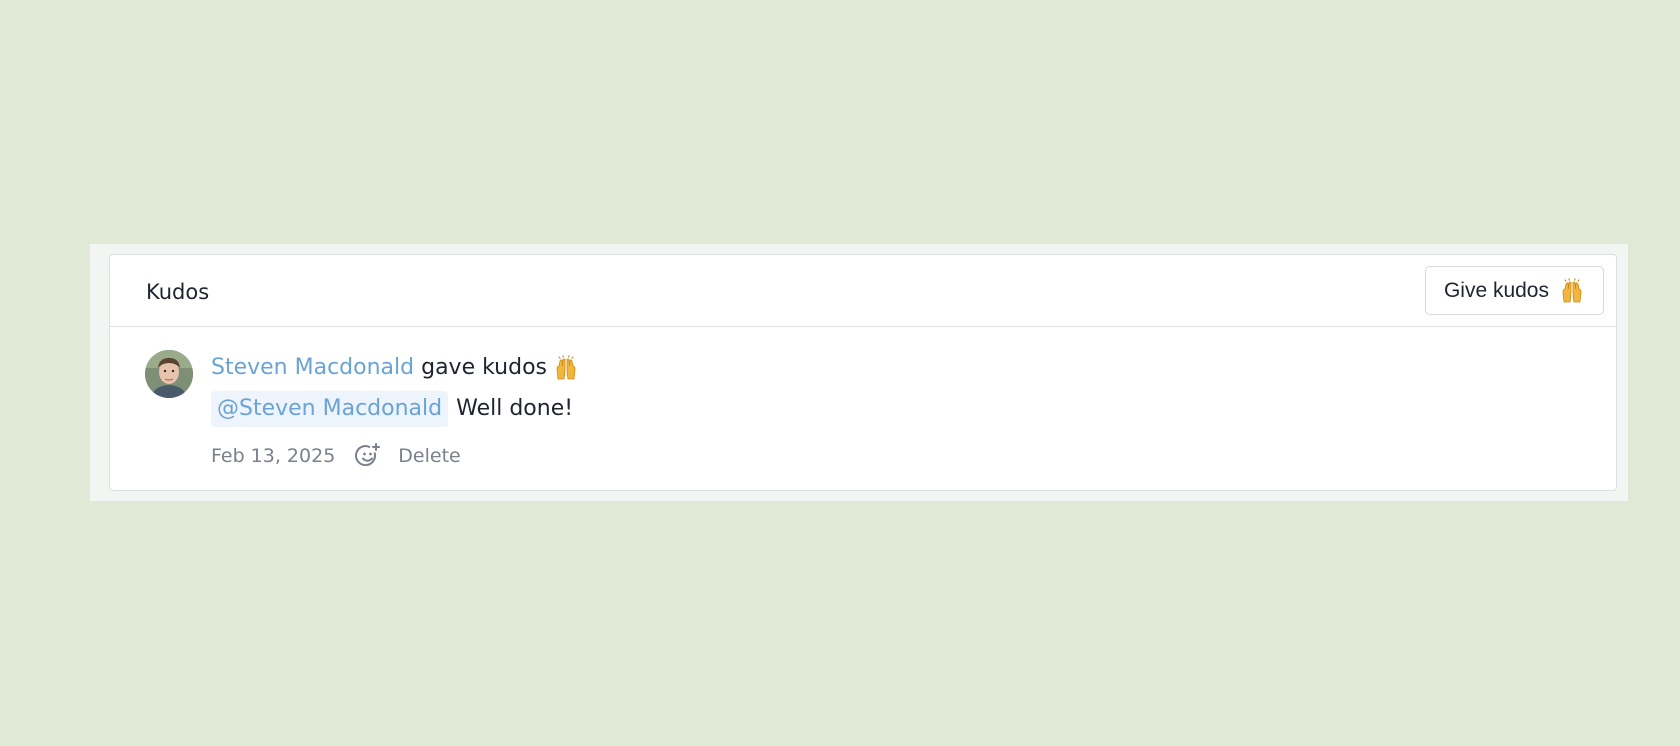  What do you see at coordinates (515, 408) in the screenshot?
I see `kudos-message: Well done!` at bounding box center [515, 408].